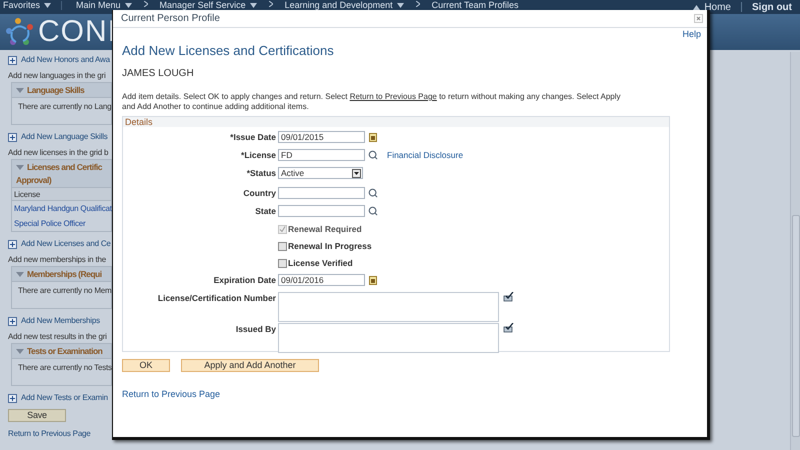  What do you see at coordinates (717, 7) in the screenshot?
I see `home-link: Home` at bounding box center [717, 7].